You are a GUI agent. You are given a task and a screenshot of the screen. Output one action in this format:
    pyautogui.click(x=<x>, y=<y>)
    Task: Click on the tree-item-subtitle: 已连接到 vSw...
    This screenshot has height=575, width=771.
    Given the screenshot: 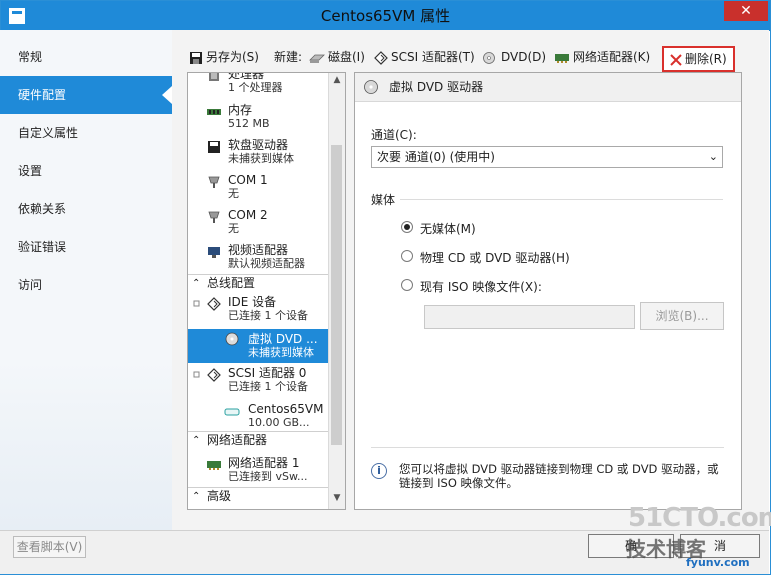 What is the action you would take?
    pyautogui.click(x=268, y=476)
    